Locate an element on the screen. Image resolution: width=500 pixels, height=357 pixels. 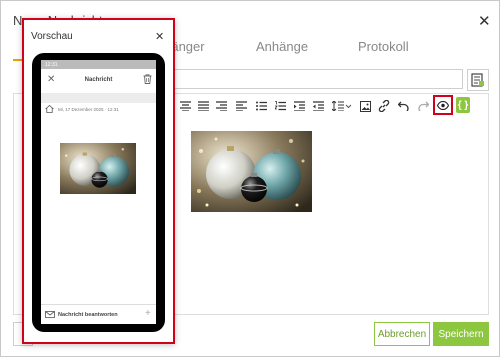
message-meta: Mi, 17 Dezember 2025 · 12:31 is located at coordinates (98, 109).